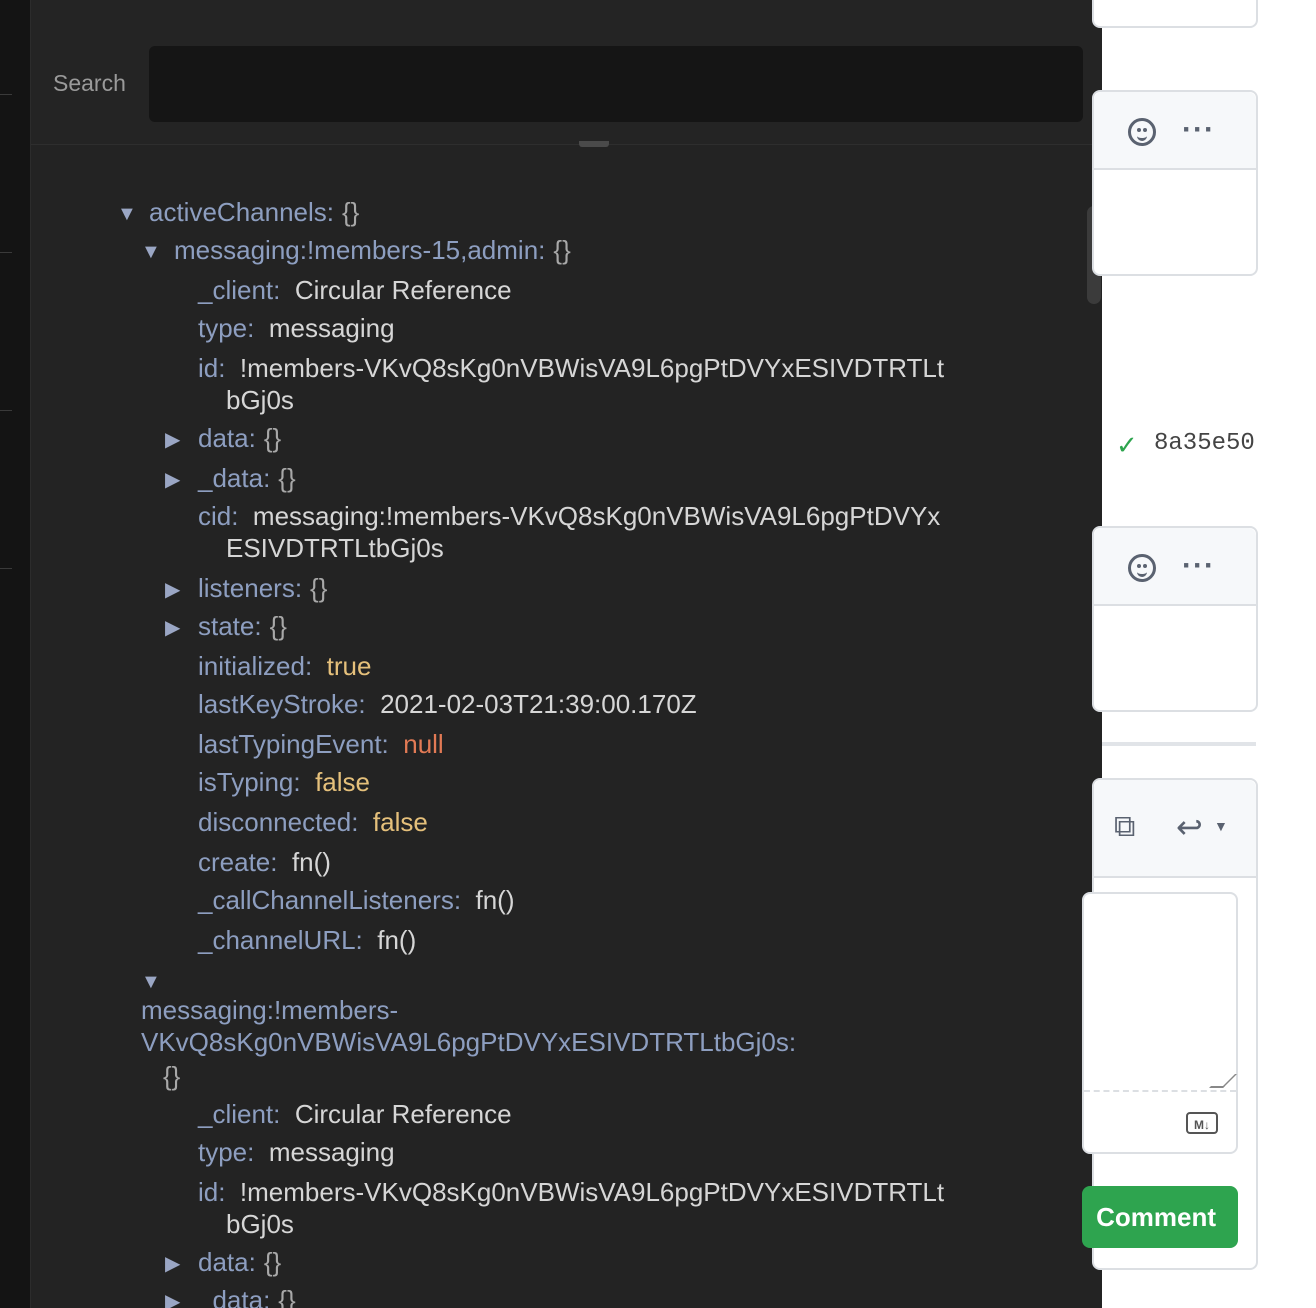  Describe the element at coordinates (1179, 744) in the screenshot. I see `timeline-divider` at that location.